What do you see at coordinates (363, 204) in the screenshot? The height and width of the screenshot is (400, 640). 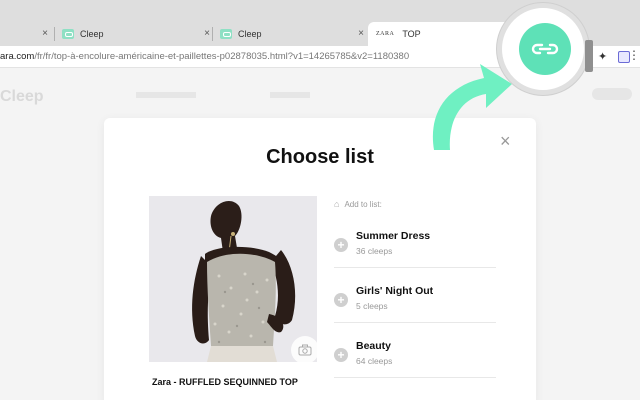 I see `add-to-list-text: Add to list:` at bounding box center [363, 204].